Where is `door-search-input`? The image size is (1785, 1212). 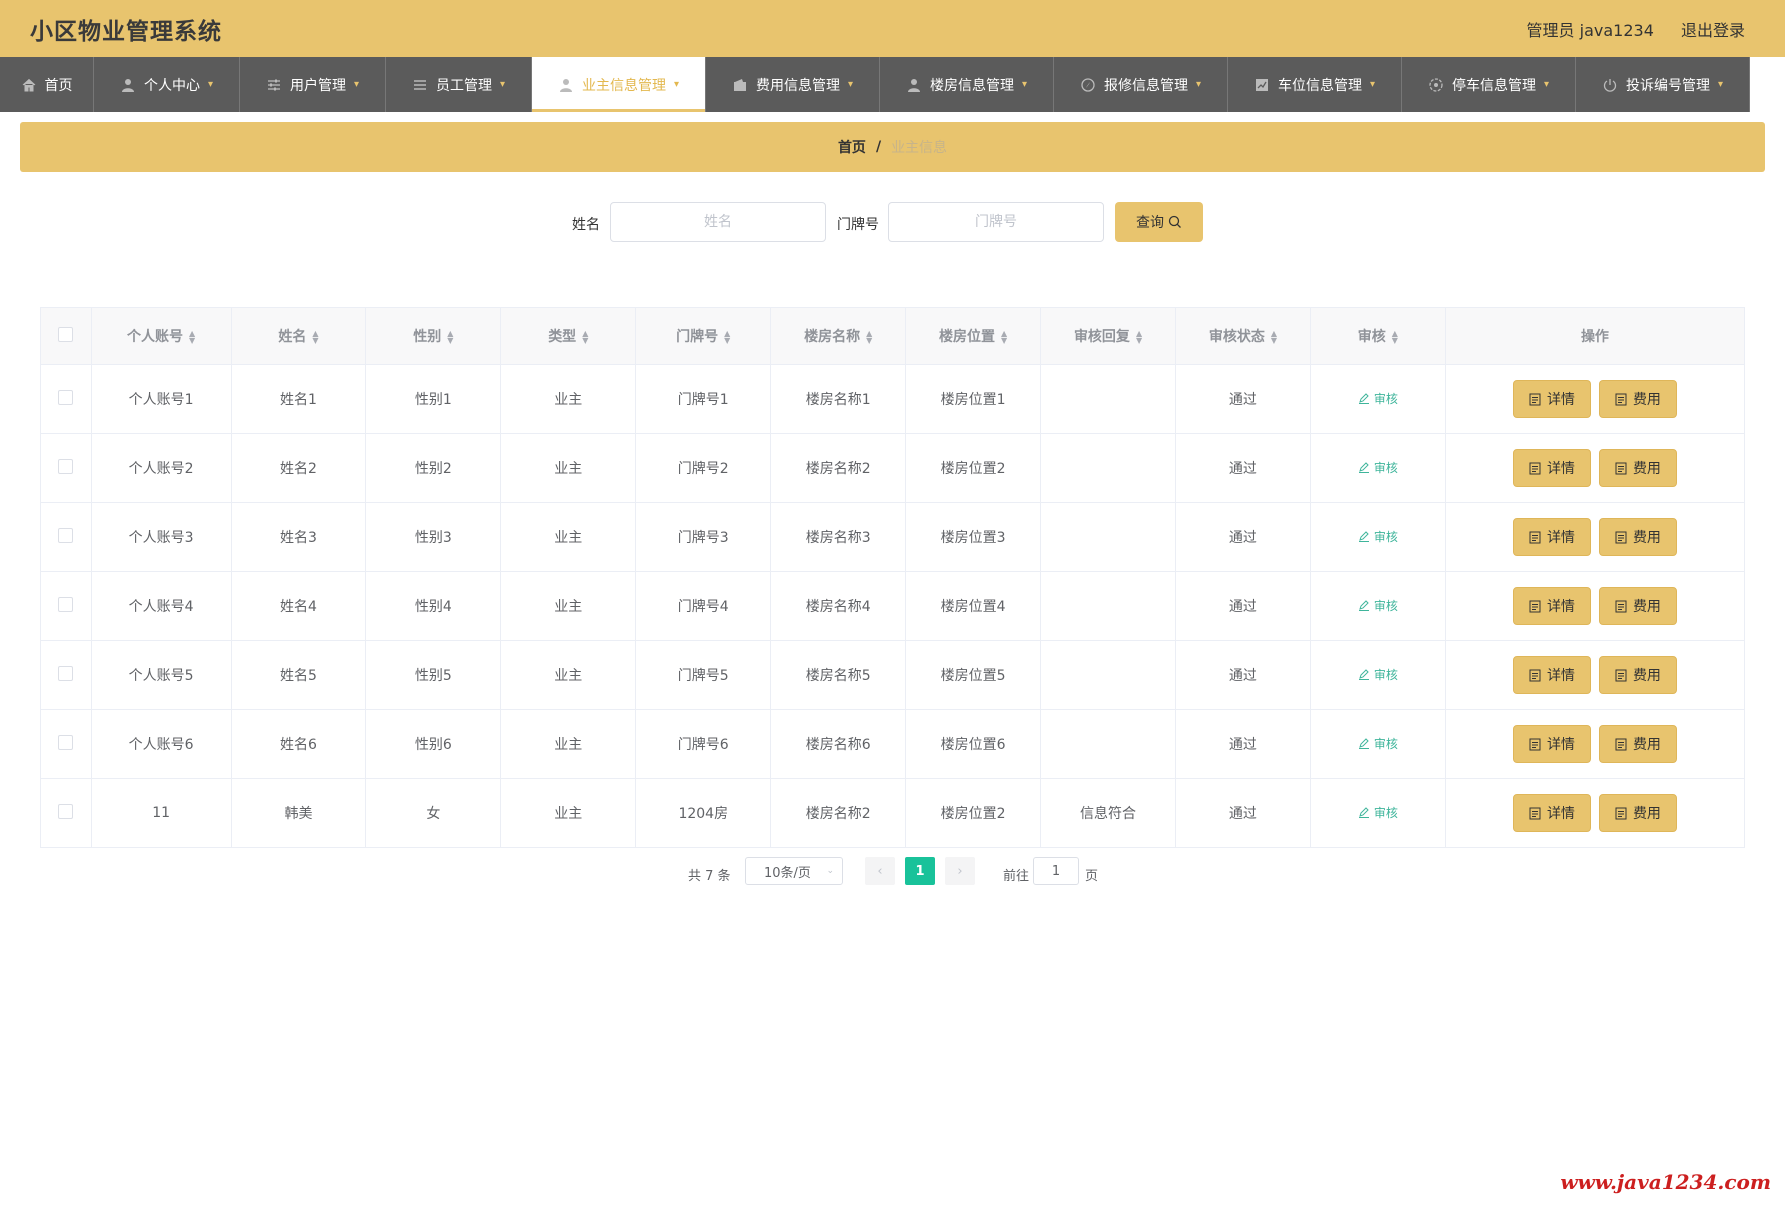 door-search-input is located at coordinates (996, 222).